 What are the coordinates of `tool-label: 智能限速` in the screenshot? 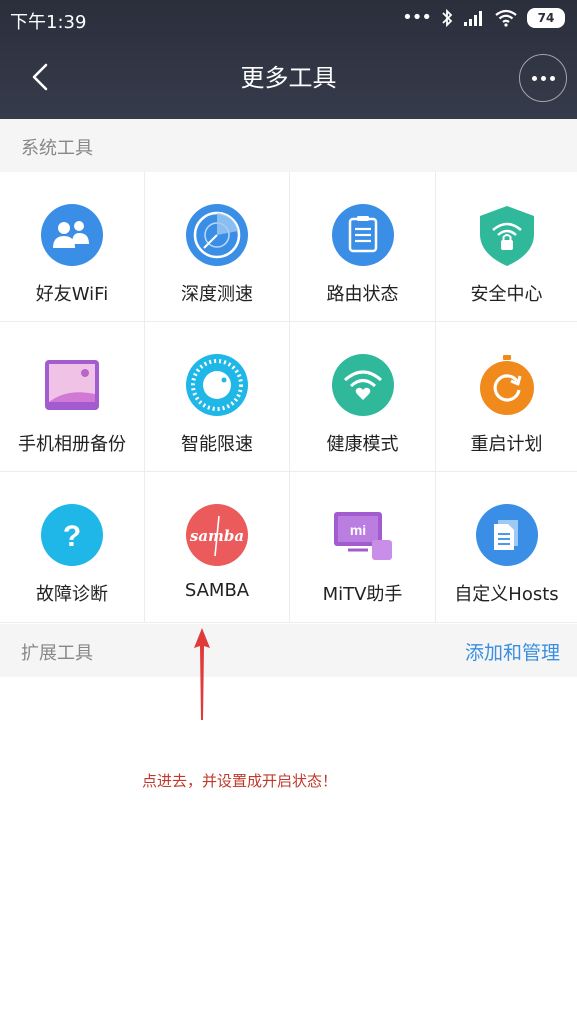 It's located at (217, 444).